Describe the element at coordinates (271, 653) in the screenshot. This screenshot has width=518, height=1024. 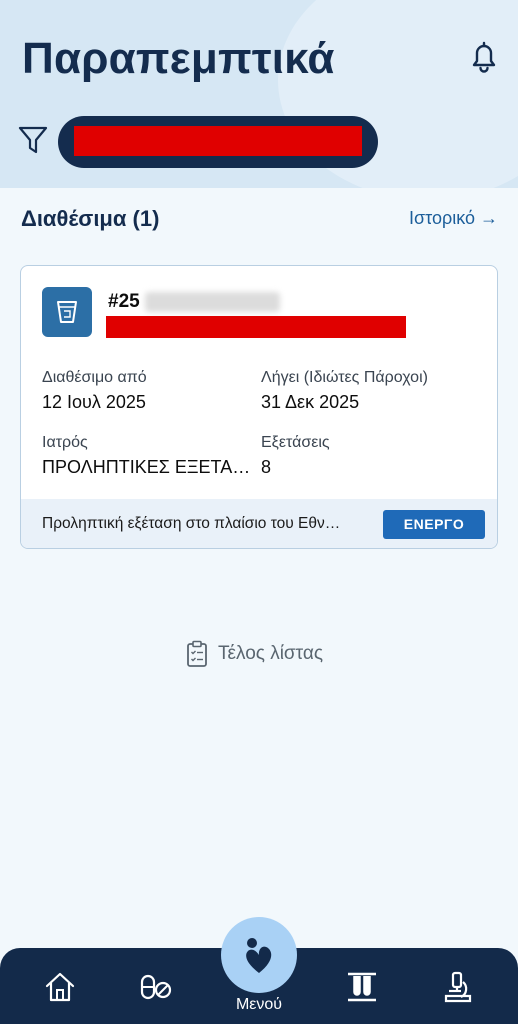
I see `end-of-list-text: Τέλος λίστας` at that location.